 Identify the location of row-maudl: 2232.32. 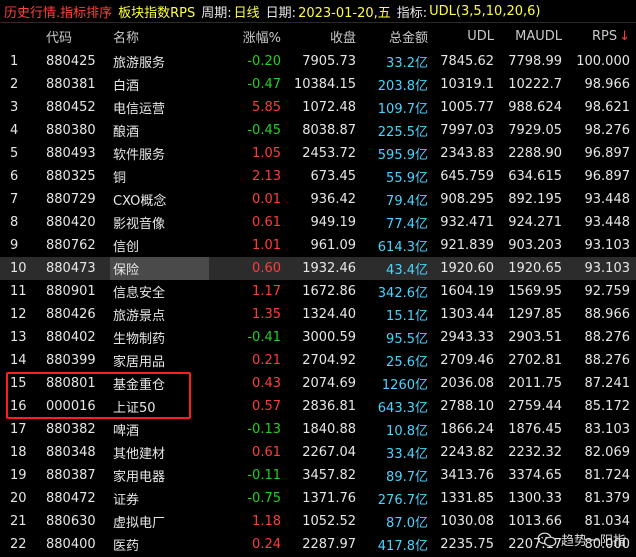
(535, 452).